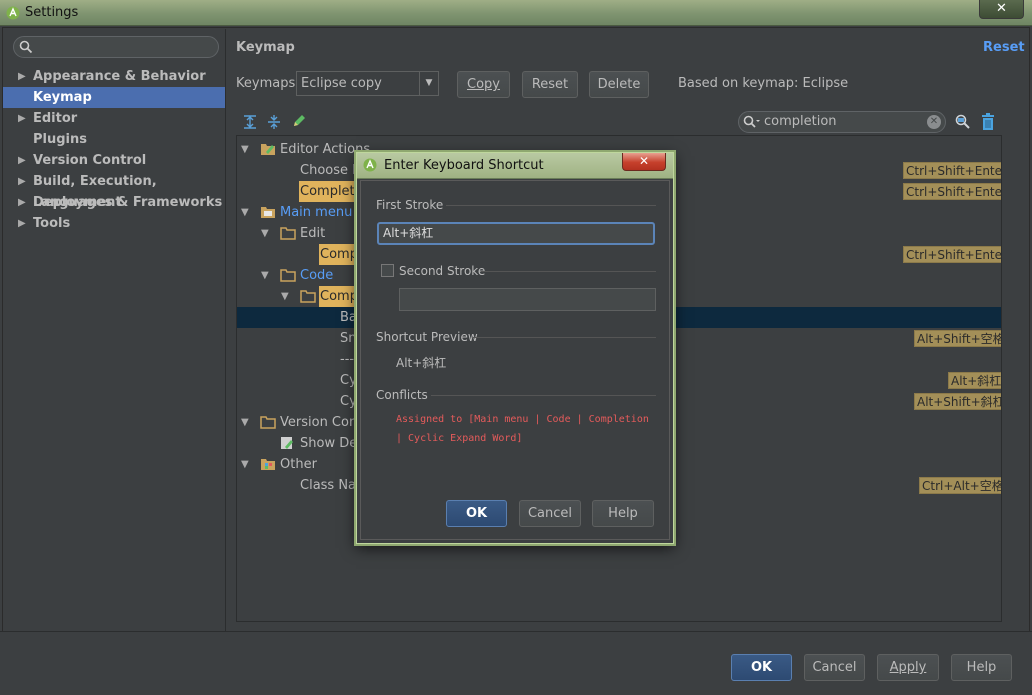  Describe the element at coordinates (299, 121) in the screenshot. I see `edit-shortcut-icon` at that location.